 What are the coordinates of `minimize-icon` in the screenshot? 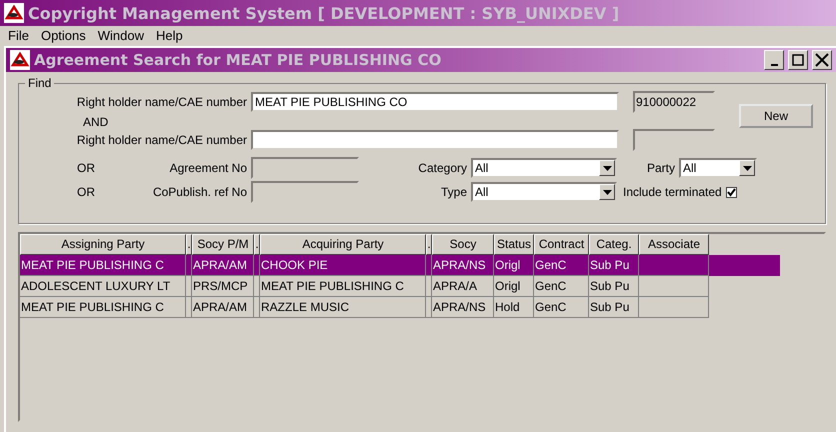 It's located at (774, 65).